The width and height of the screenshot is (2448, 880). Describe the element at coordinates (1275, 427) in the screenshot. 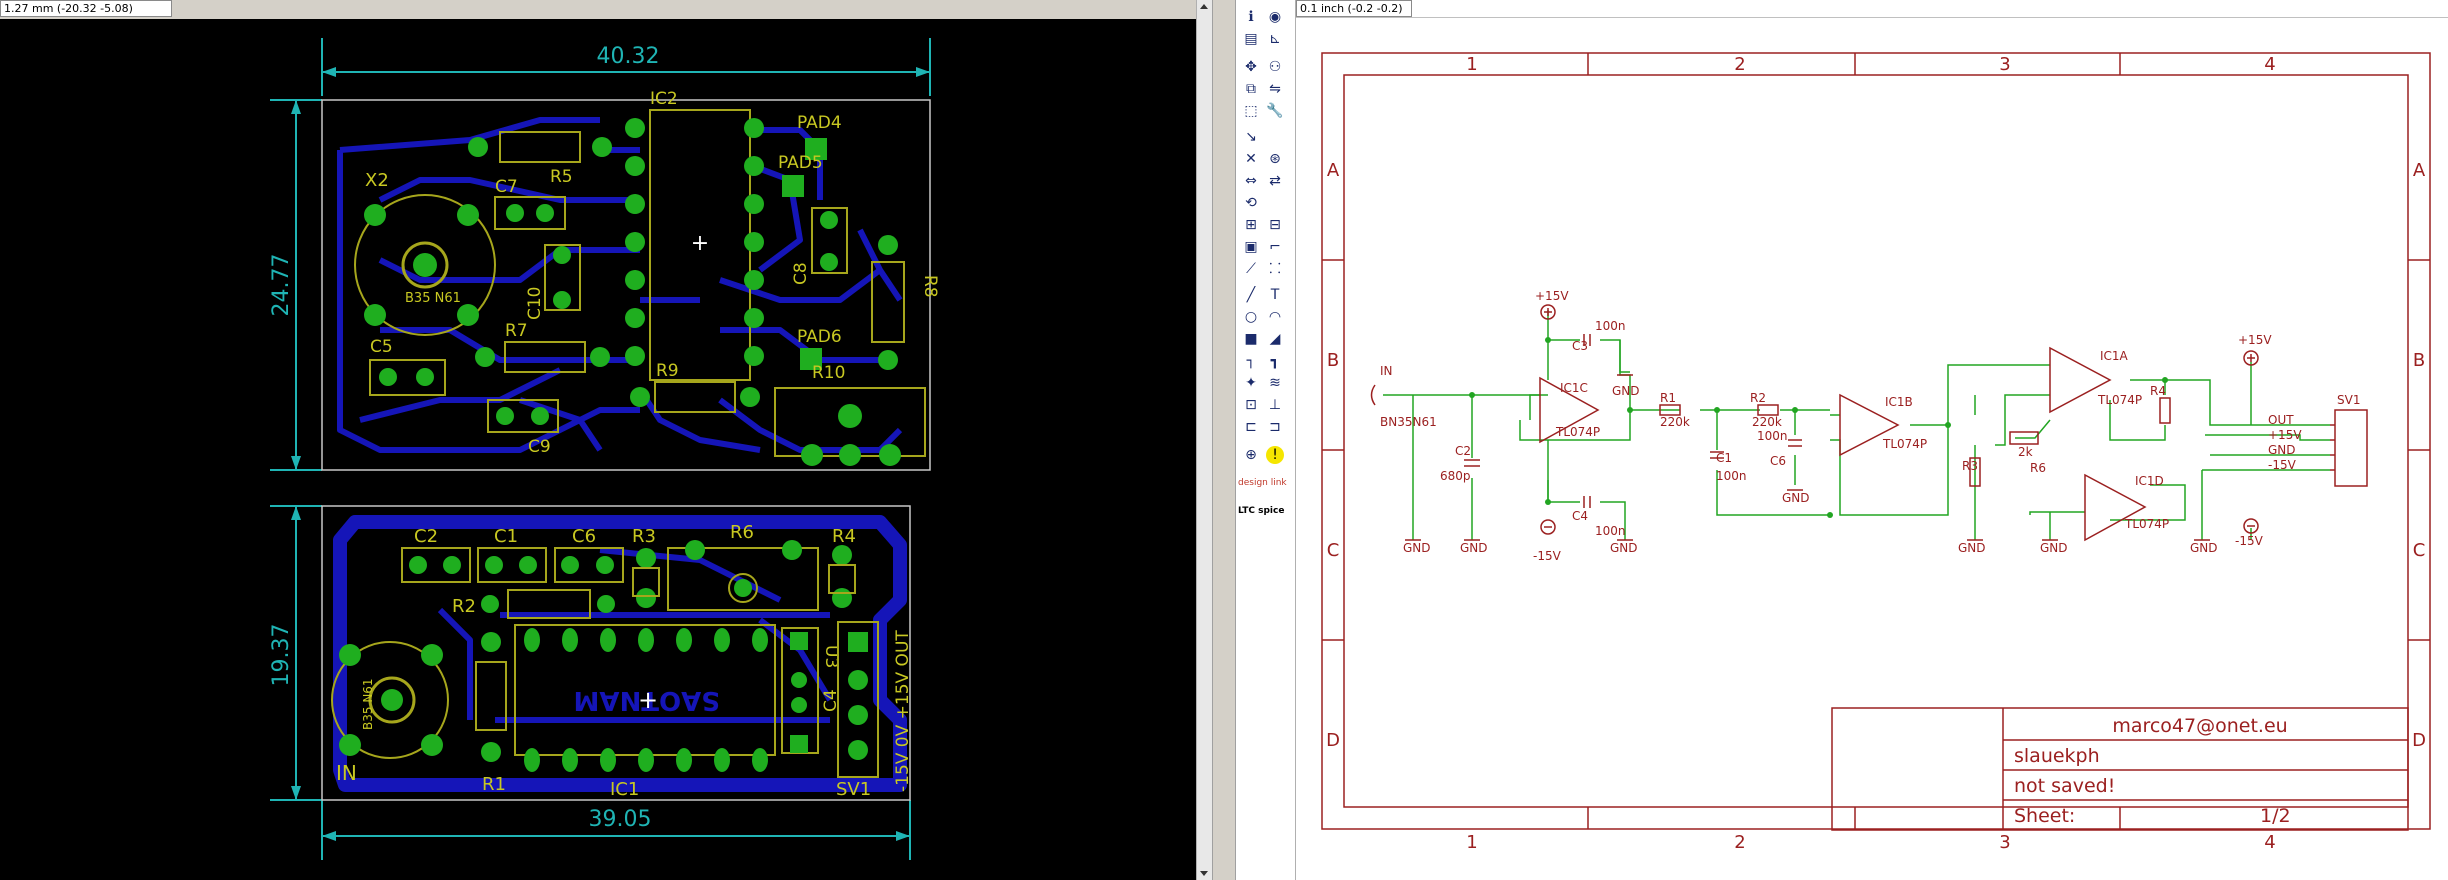

I see `dimension-icon: ⊐` at that location.